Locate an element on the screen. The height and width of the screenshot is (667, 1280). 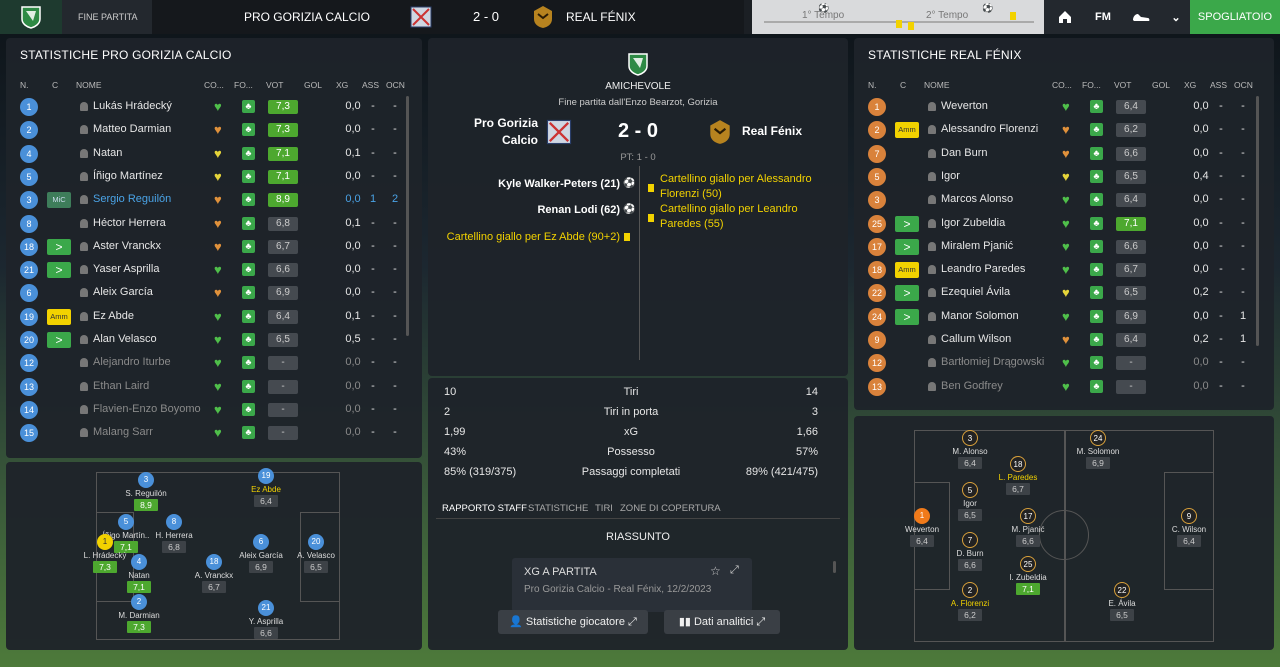
tab-tiri: TIRI is located at coordinates (604, 508).